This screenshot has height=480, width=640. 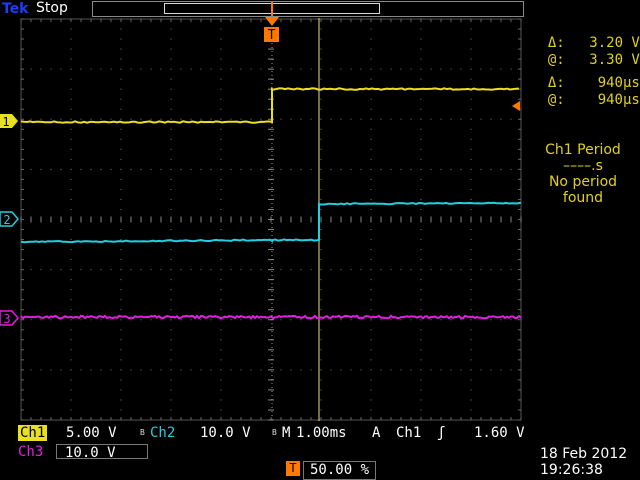 I want to click on measurement-value: ––––.s, so click(x=583, y=166).